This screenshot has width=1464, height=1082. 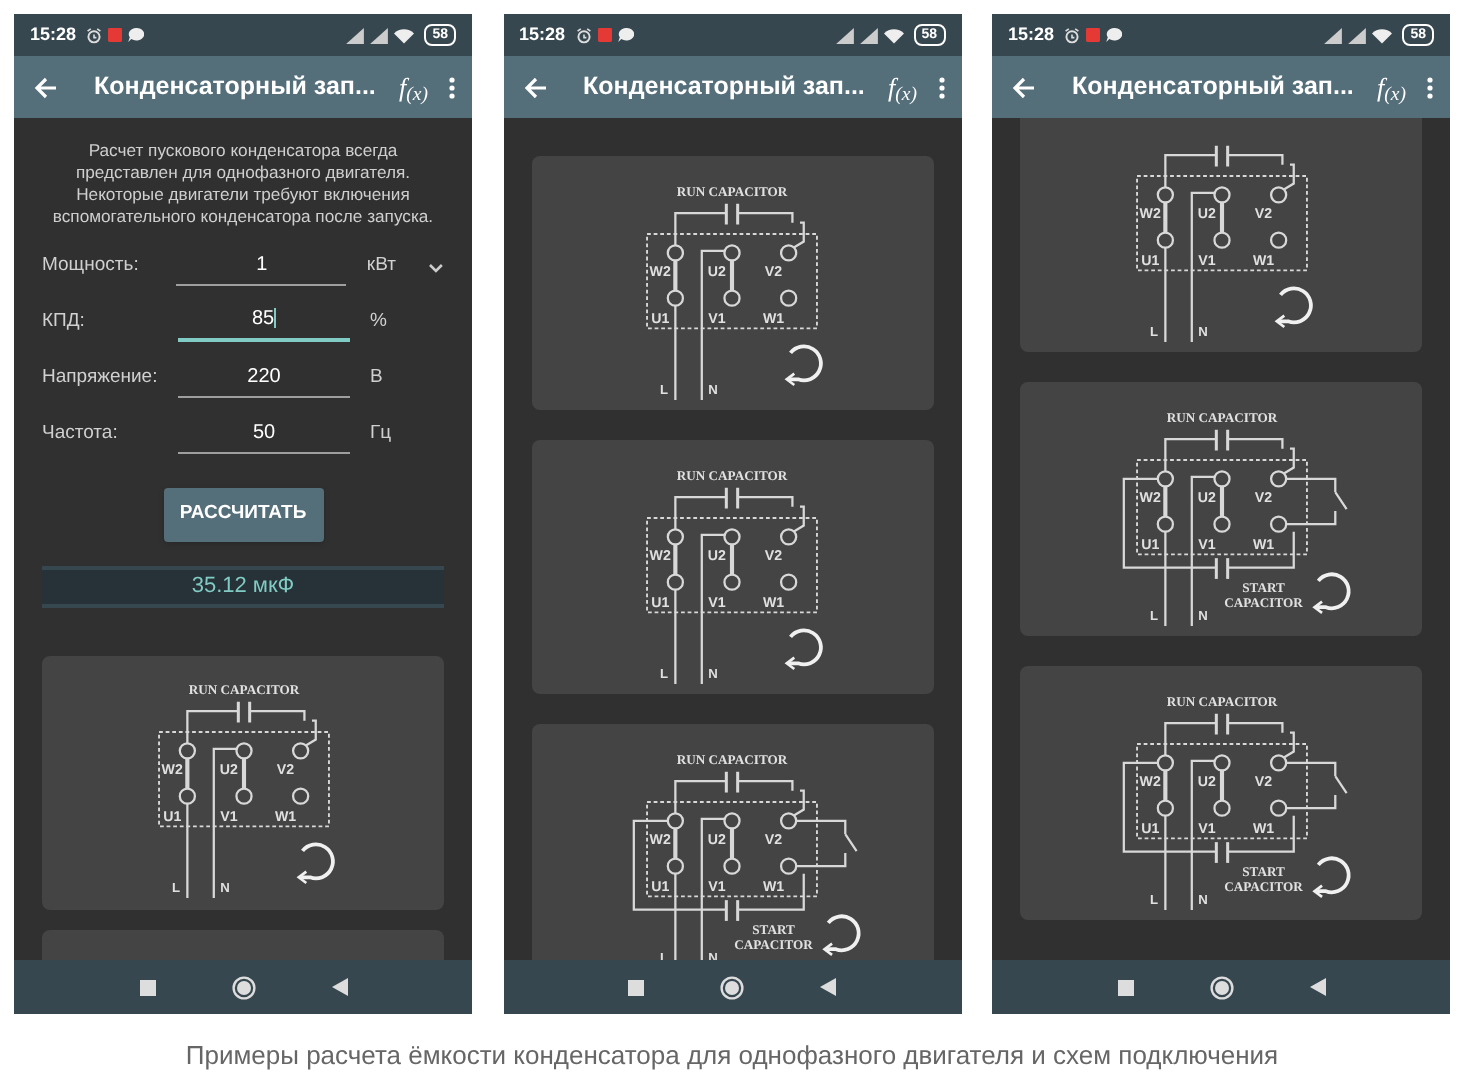 I want to click on unit-label: В, so click(x=377, y=377).